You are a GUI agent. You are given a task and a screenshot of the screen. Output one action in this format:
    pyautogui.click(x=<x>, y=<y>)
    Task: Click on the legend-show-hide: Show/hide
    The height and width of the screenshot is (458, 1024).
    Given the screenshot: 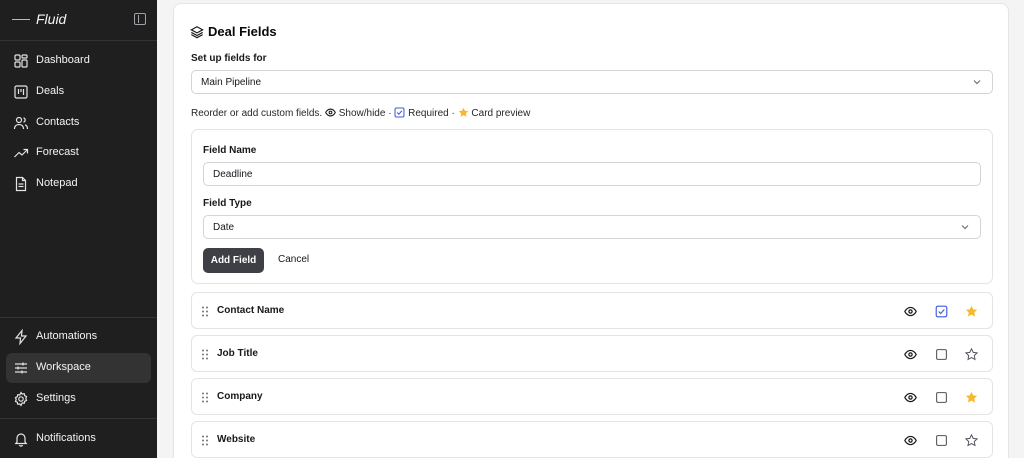 What is the action you would take?
    pyautogui.click(x=362, y=113)
    